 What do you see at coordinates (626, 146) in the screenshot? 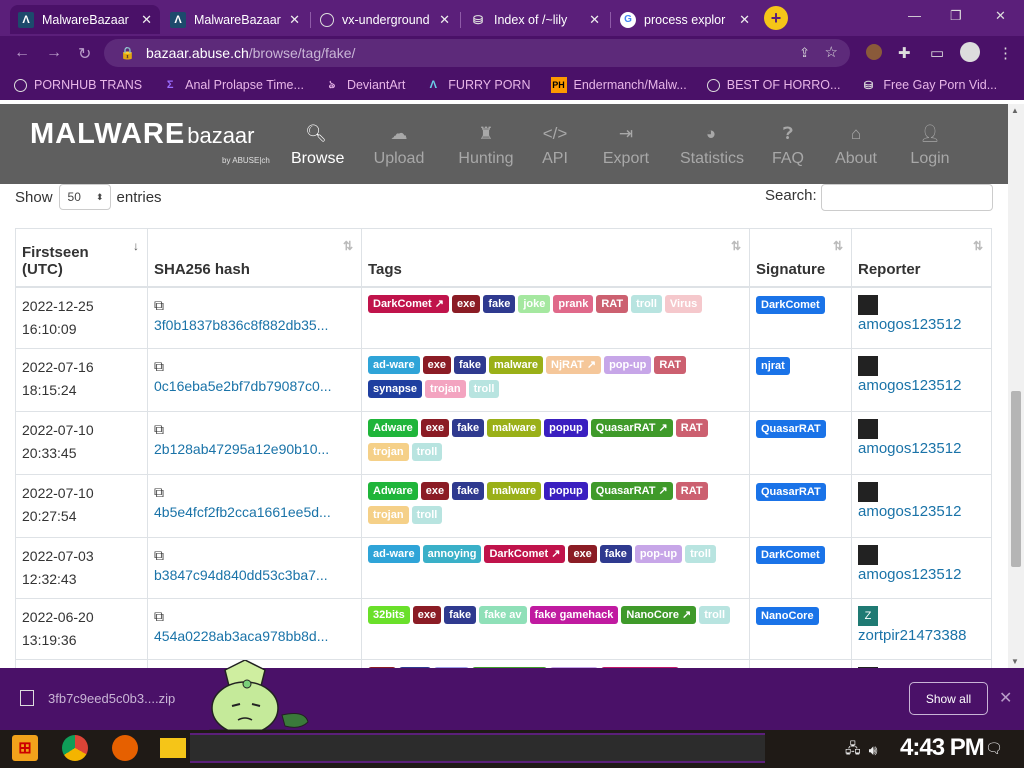
I see `nav-export: ⇥ Export` at bounding box center [626, 146].